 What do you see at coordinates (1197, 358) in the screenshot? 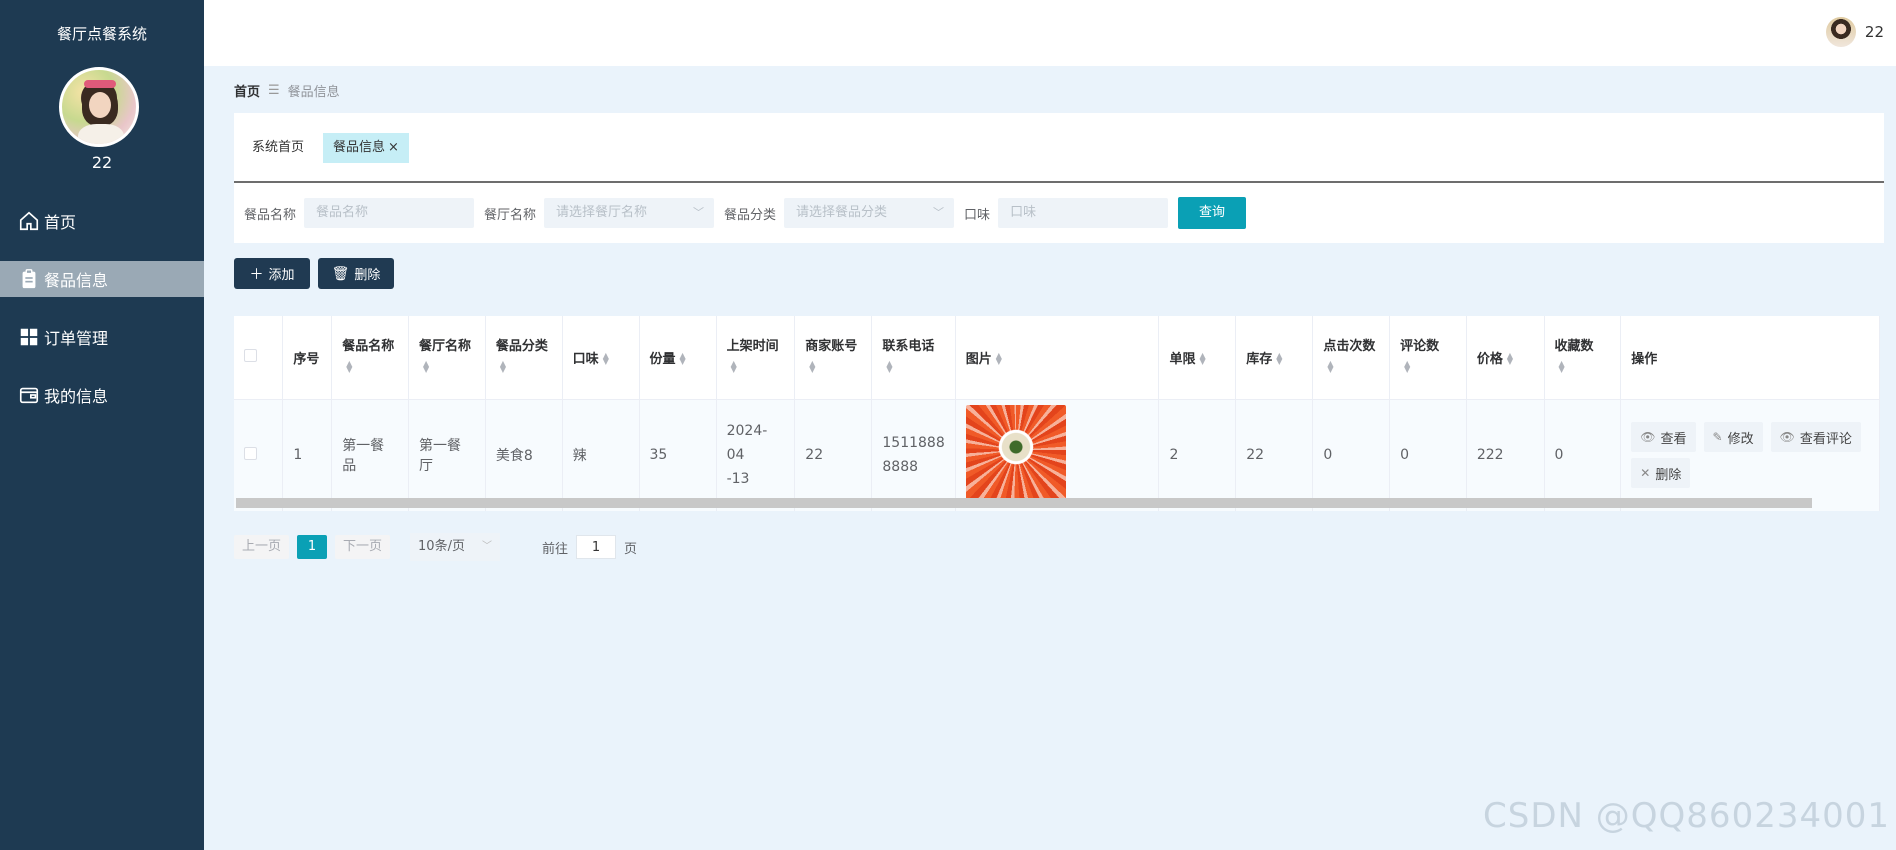
I see `header-limit: 单限 ▲ ▼` at bounding box center [1197, 358].